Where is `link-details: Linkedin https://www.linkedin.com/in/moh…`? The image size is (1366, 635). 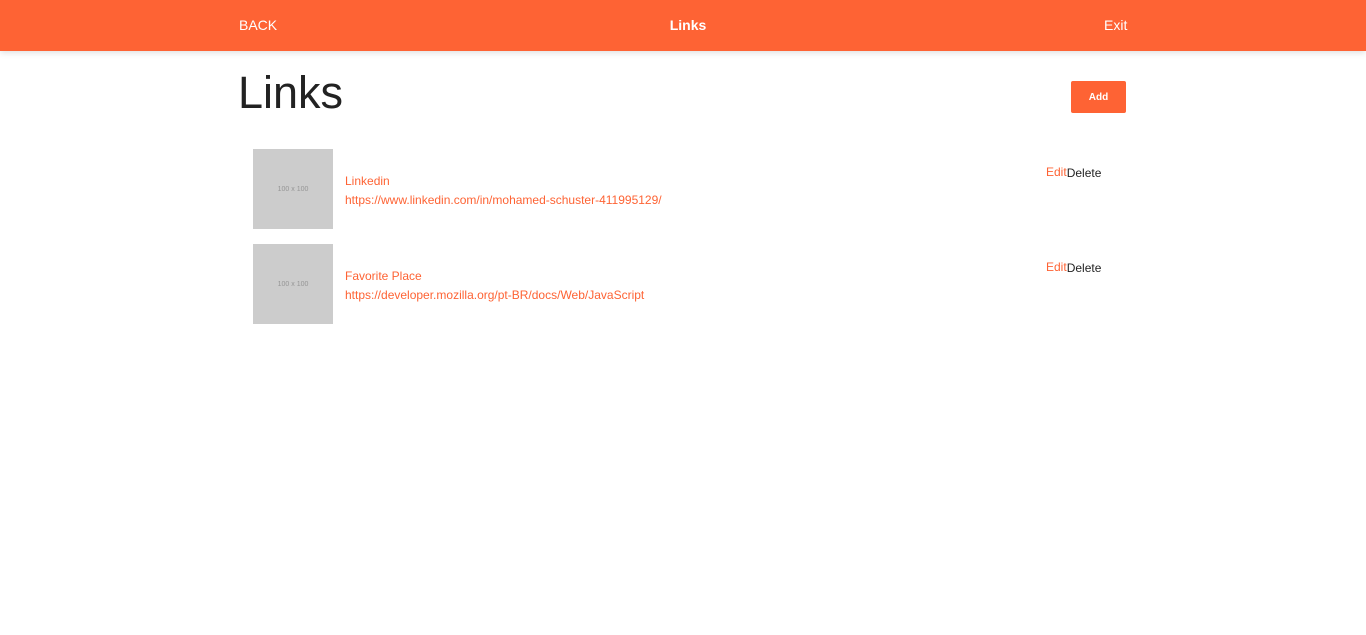
link-details: Linkedin https://www.linkedin.com/in/moh… is located at coordinates (503, 191).